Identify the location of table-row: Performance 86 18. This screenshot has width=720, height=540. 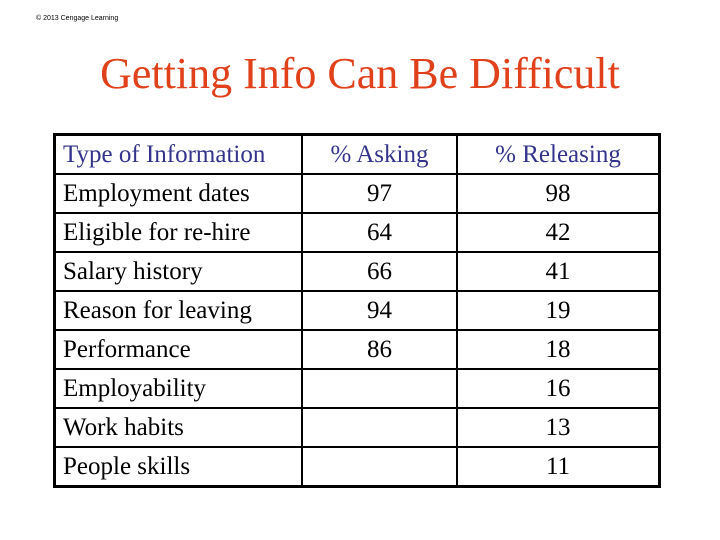
(357, 349).